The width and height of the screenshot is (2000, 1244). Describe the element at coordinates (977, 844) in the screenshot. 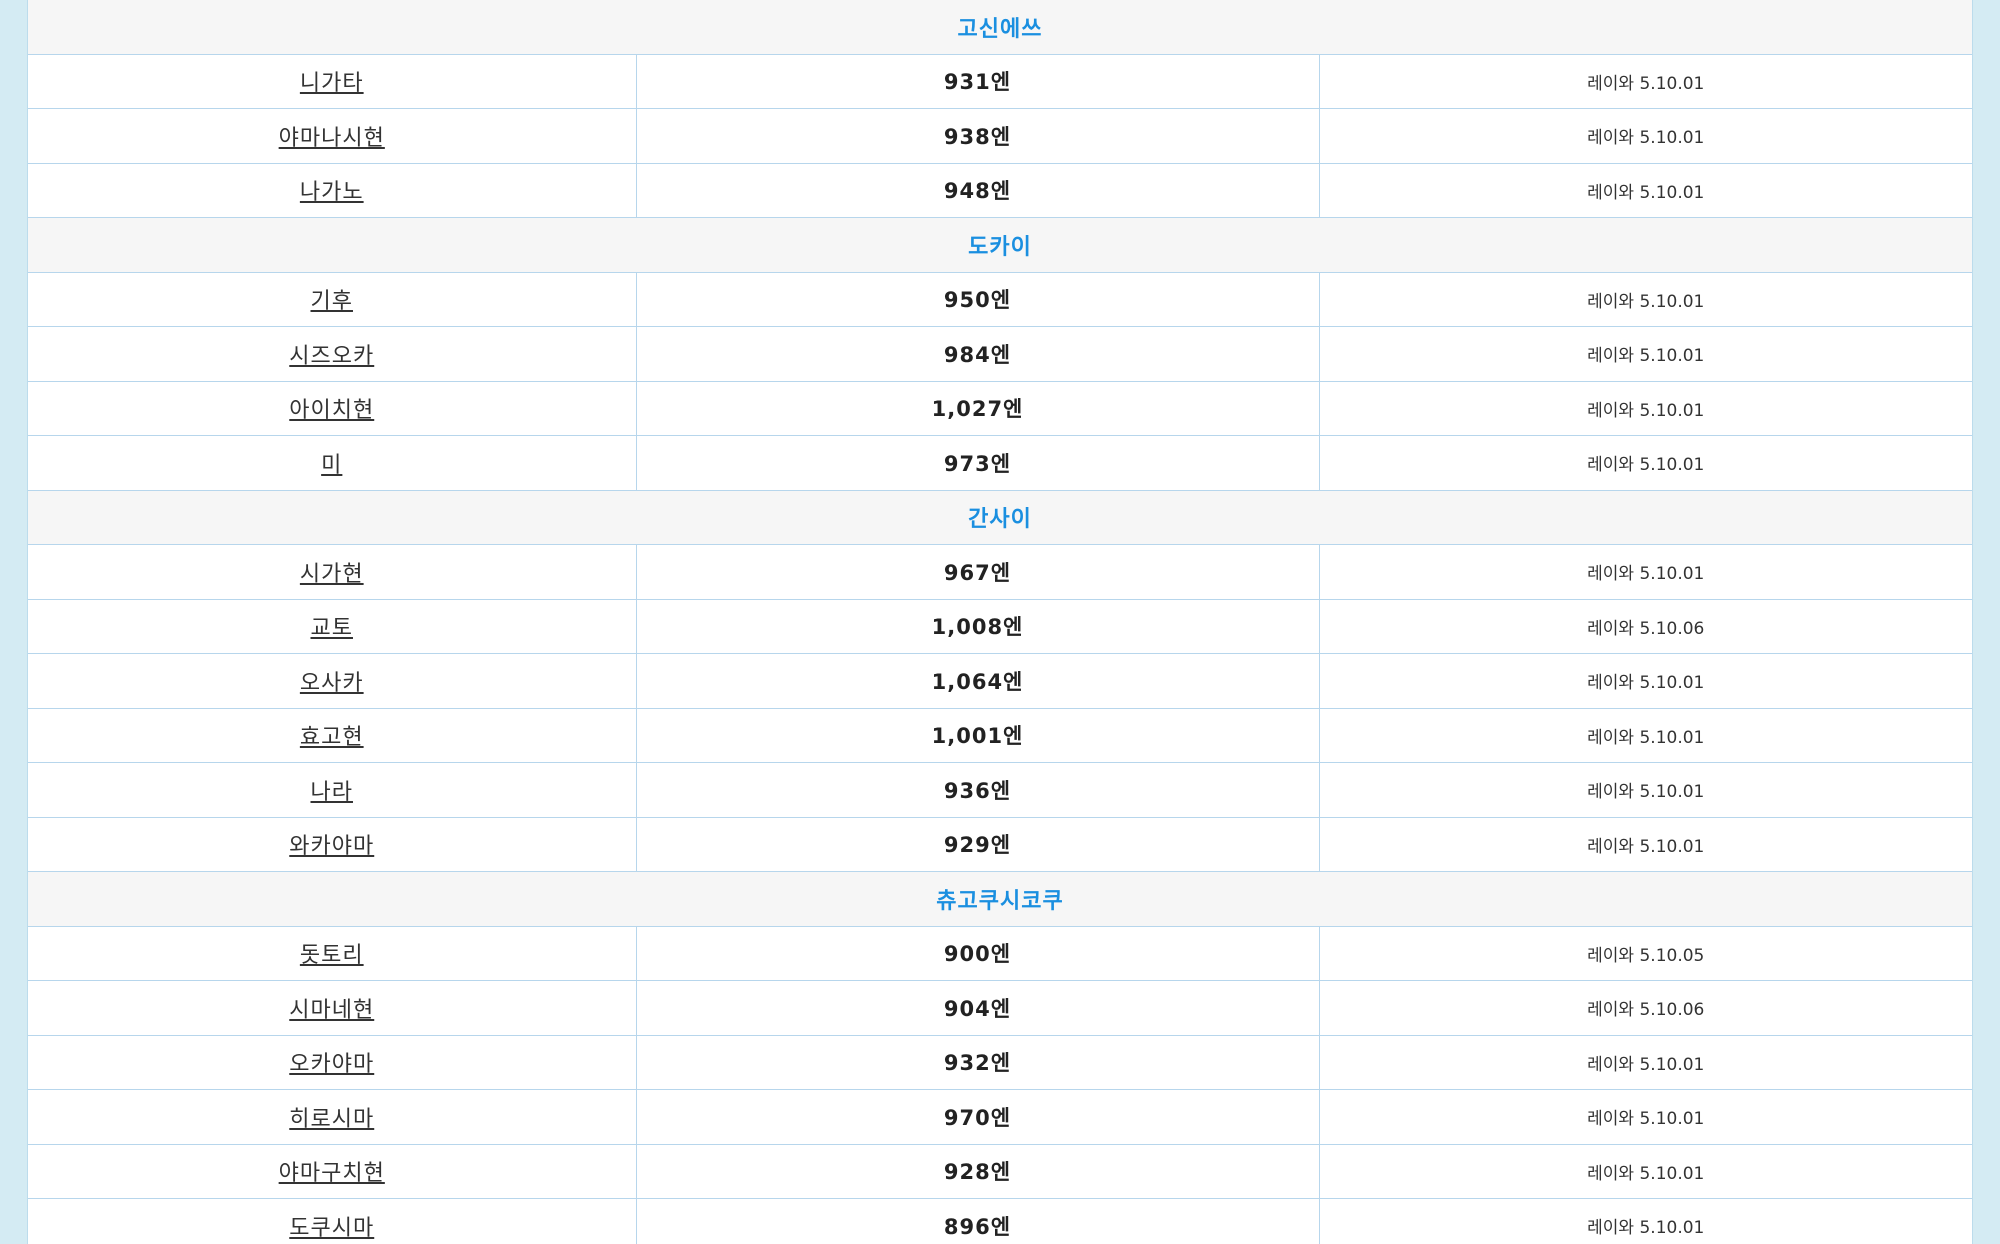

I see `minimum-wage-value: 929엔` at that location.